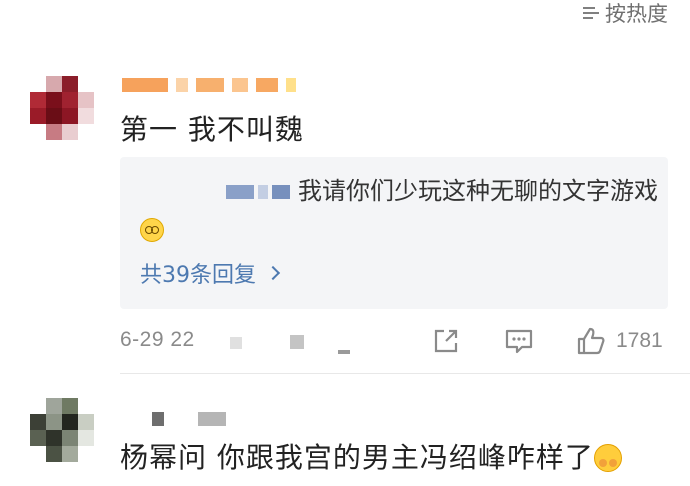  What do you see at coordinates (591, 341) in the screenshot?
I see `like-icon` at bounding box center [591, 341].